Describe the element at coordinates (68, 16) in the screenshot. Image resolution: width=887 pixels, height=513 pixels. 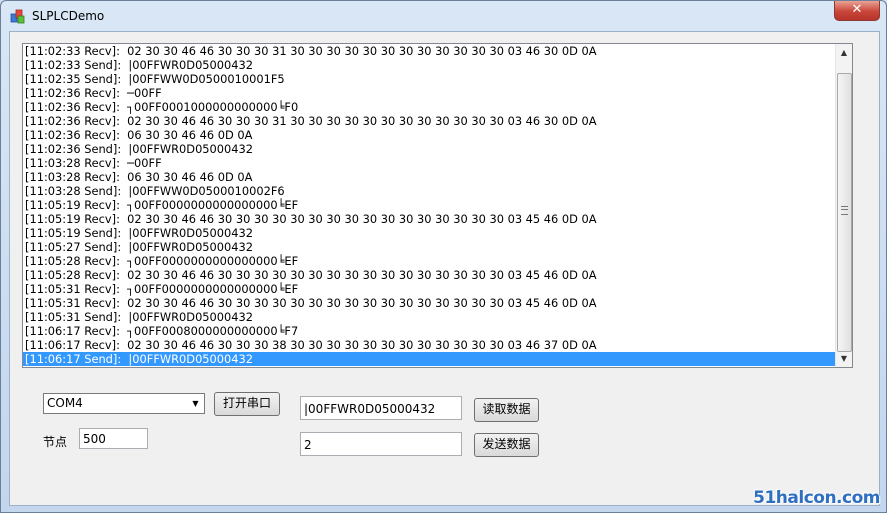
I see `window-title: SLPLCDemo` at that location.